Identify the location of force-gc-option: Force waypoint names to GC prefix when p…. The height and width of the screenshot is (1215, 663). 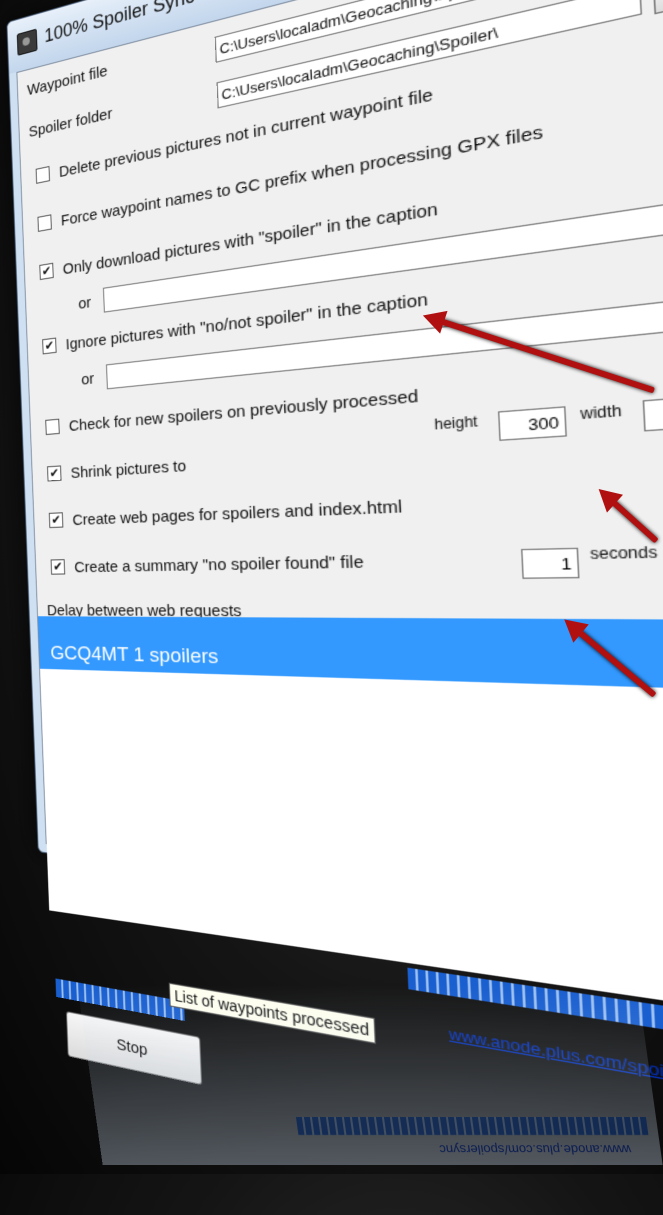
(290, 178).